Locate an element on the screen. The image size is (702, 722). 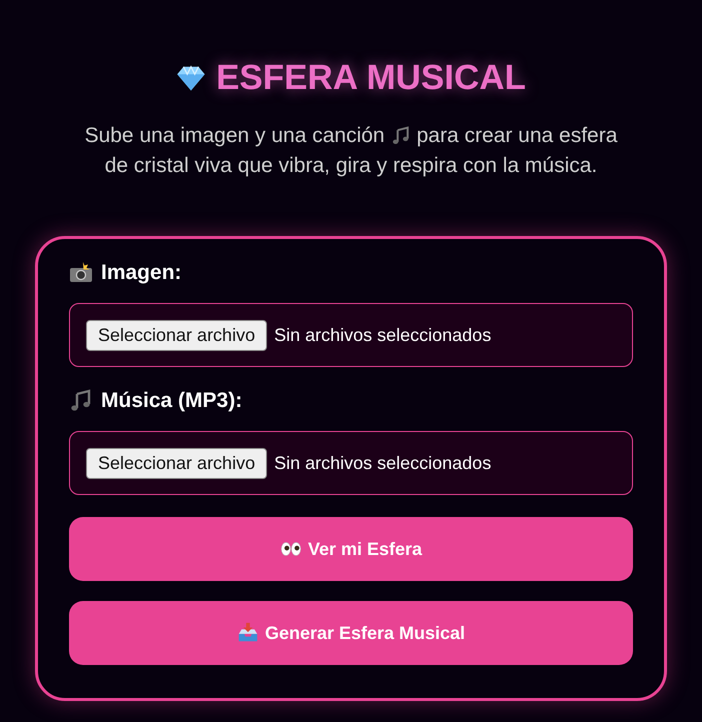
description-text: de cristal viva que vibra, gira y respira con la música. is located at coordinates (351, 166).